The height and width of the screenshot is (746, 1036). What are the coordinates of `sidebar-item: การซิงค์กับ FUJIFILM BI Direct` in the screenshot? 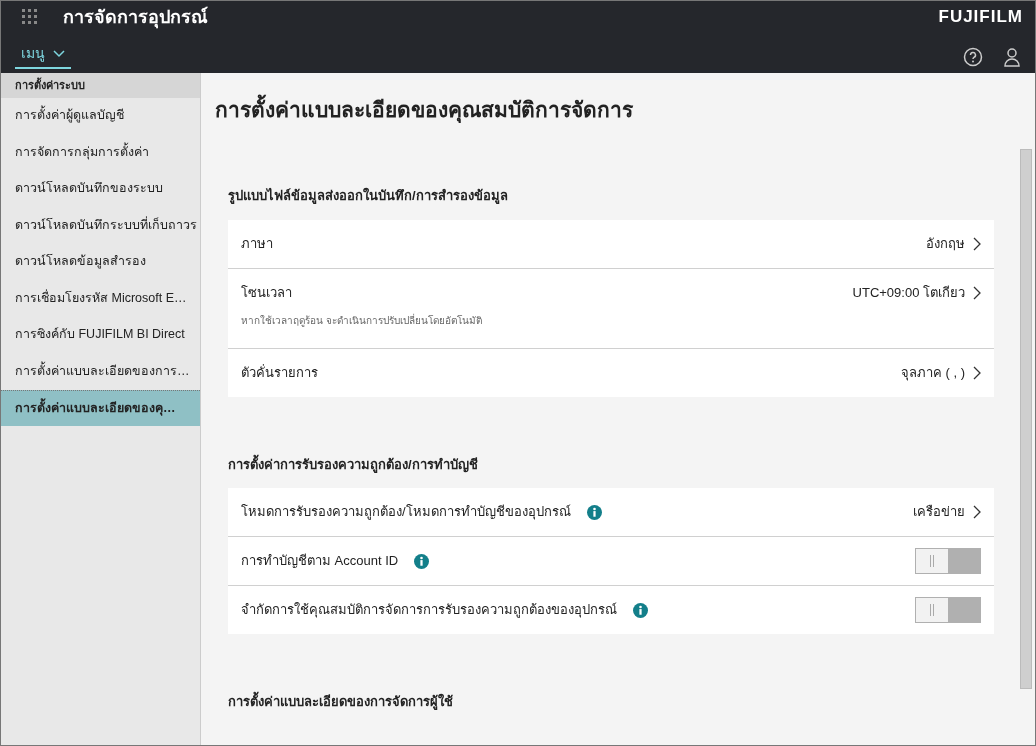 It's located at (100, 334).